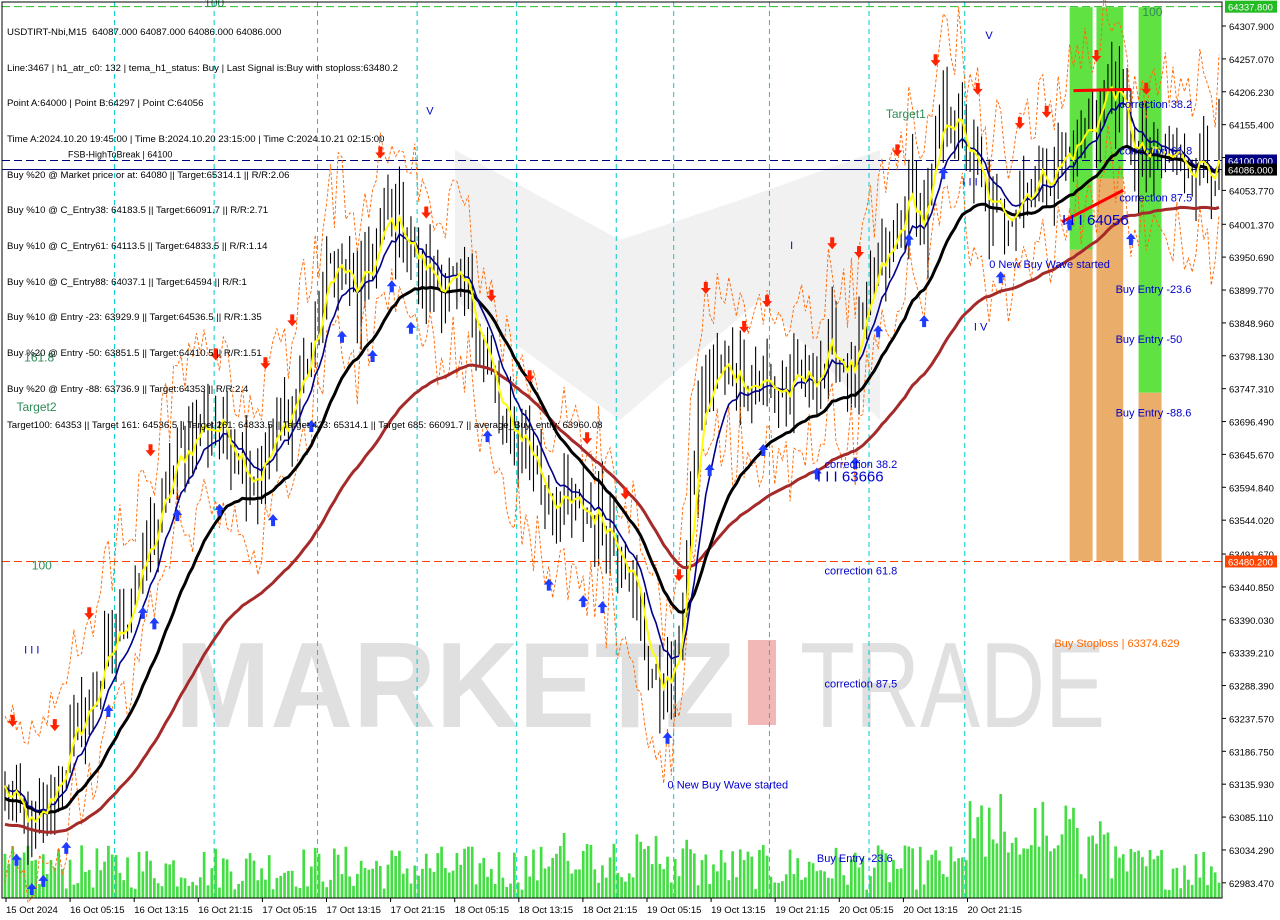 Image resolution: width=1280 pixels, height=920 pixels. Describe the element at coordinates (1251, 488) in the screenshot. I see `y-tick-label: 63594.840` at that location.